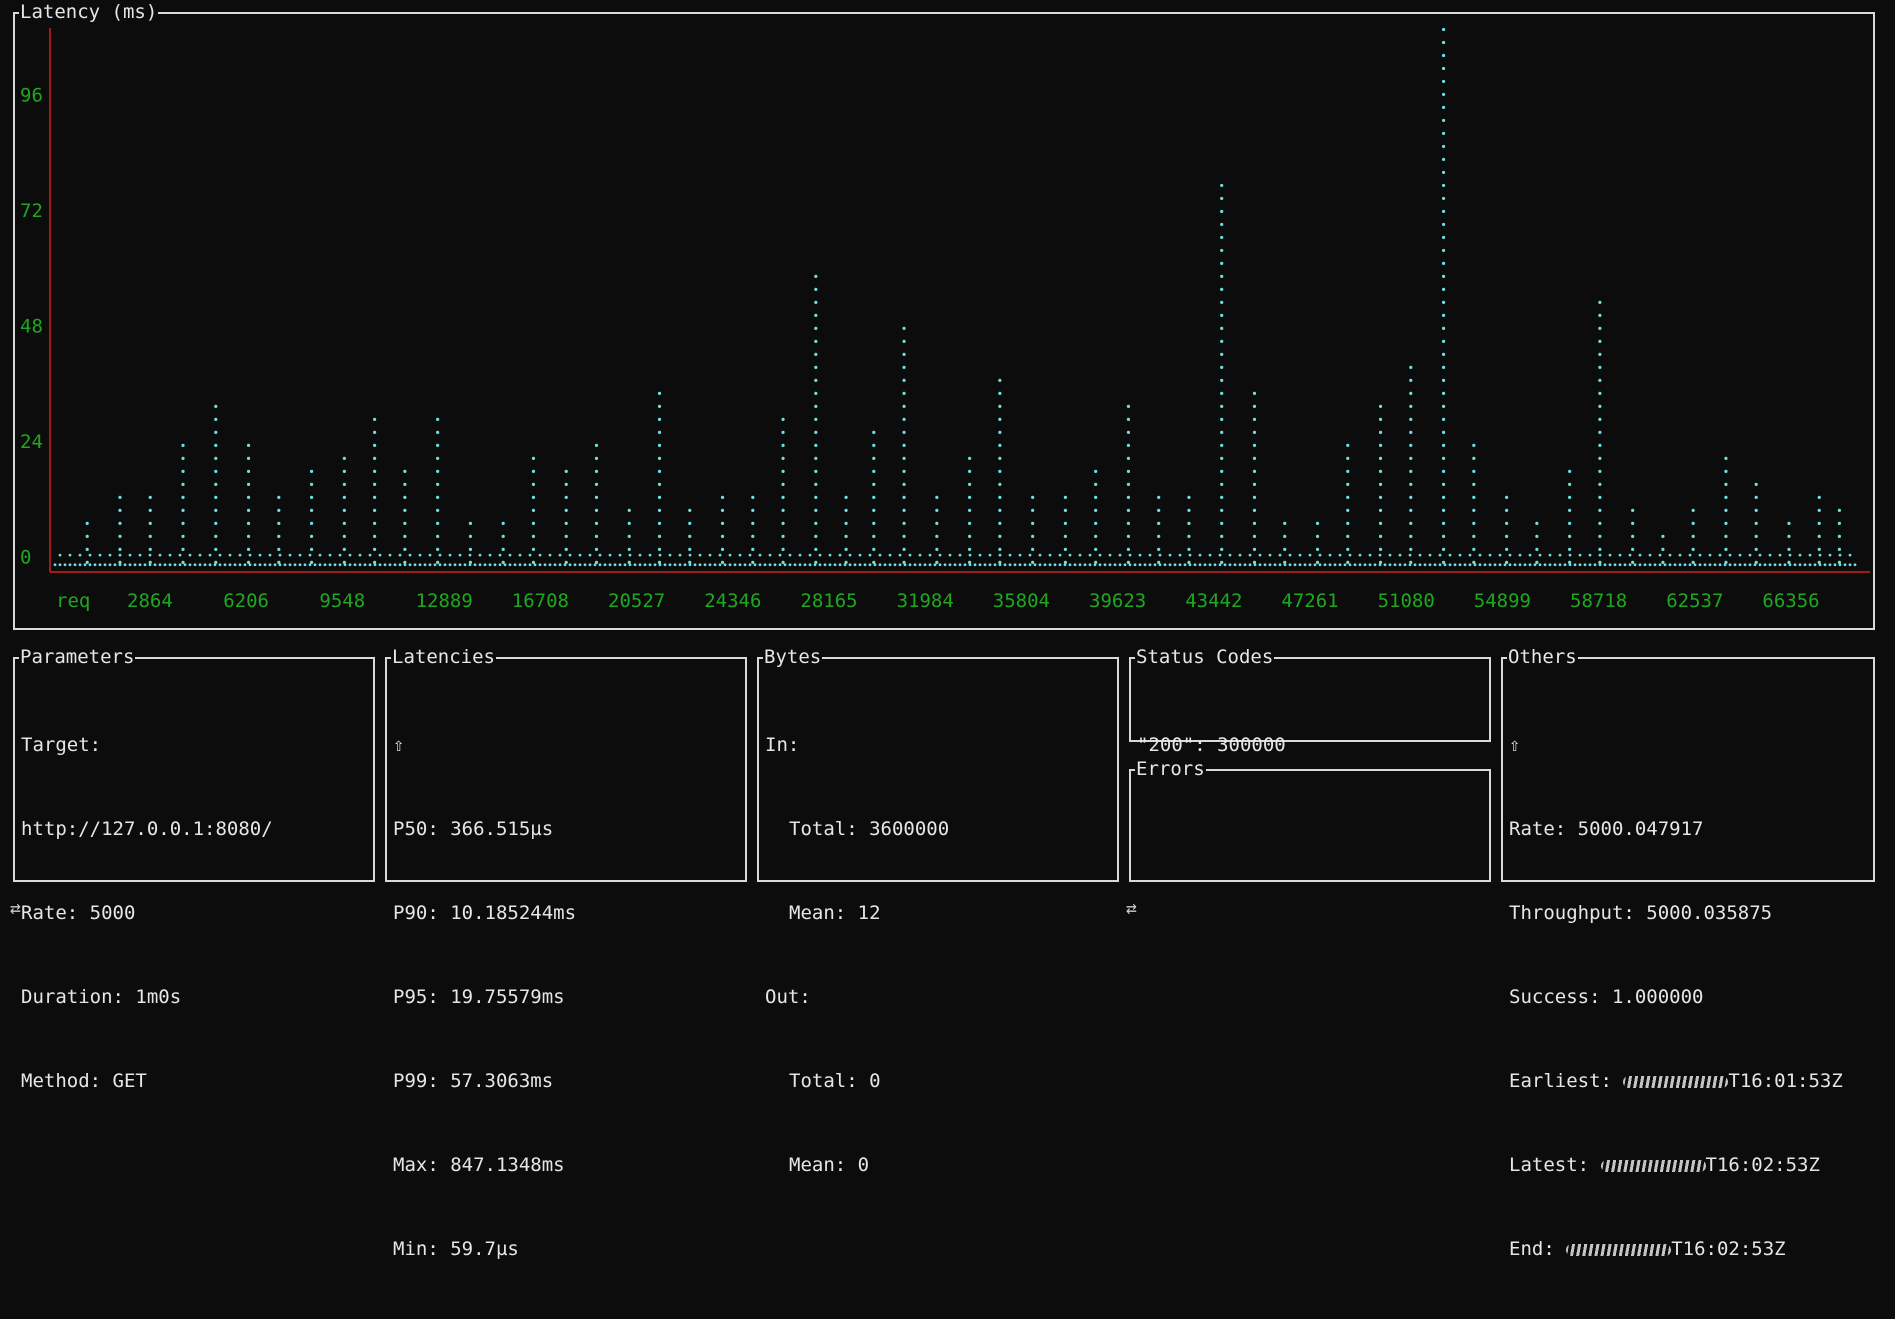 This screenshot has width=1895, height=1319. I want to click on sort-arrow-icon: ⇧, so click(1515, 745).